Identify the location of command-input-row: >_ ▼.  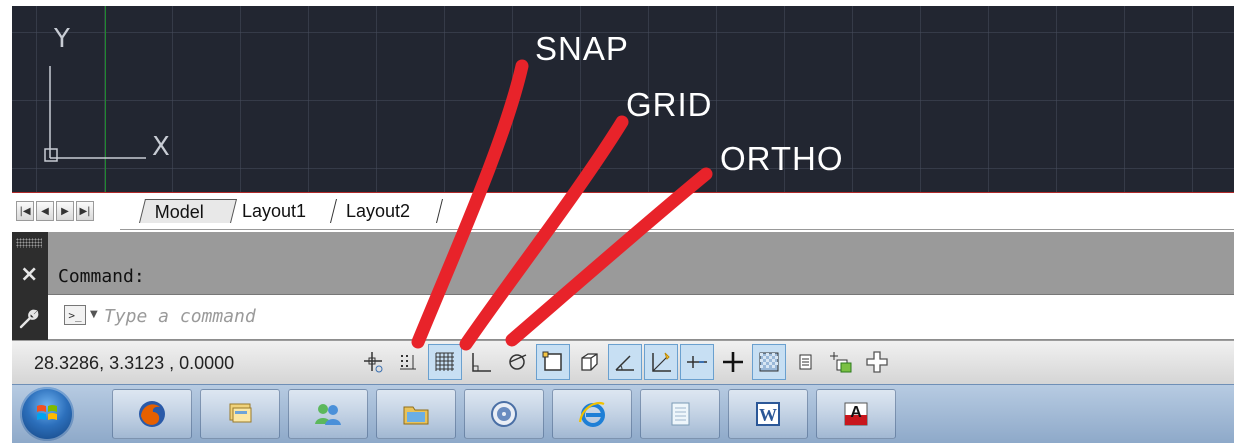
(641, 316).